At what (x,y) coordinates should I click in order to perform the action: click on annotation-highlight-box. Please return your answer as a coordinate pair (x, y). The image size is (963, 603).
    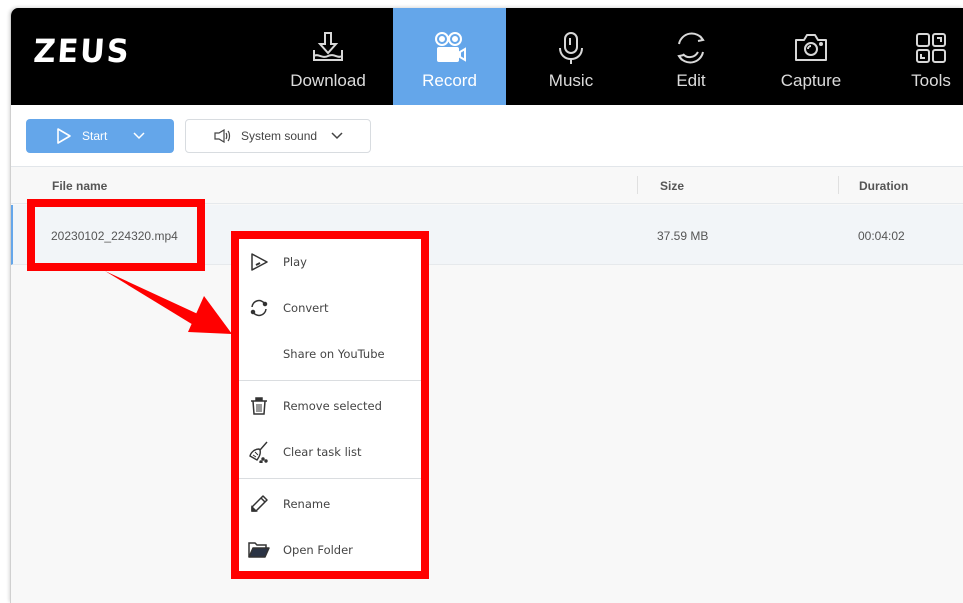
    Looking at the image, I should click on (116, 235).